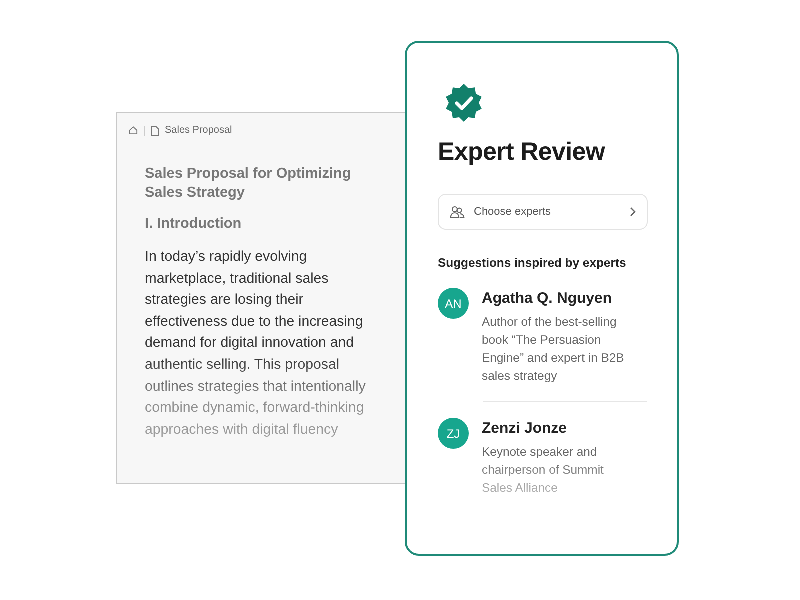 The image size is (800, 600). I want to click on suggestions-heading: Suggestions inspired by experts, so click(533, 263).